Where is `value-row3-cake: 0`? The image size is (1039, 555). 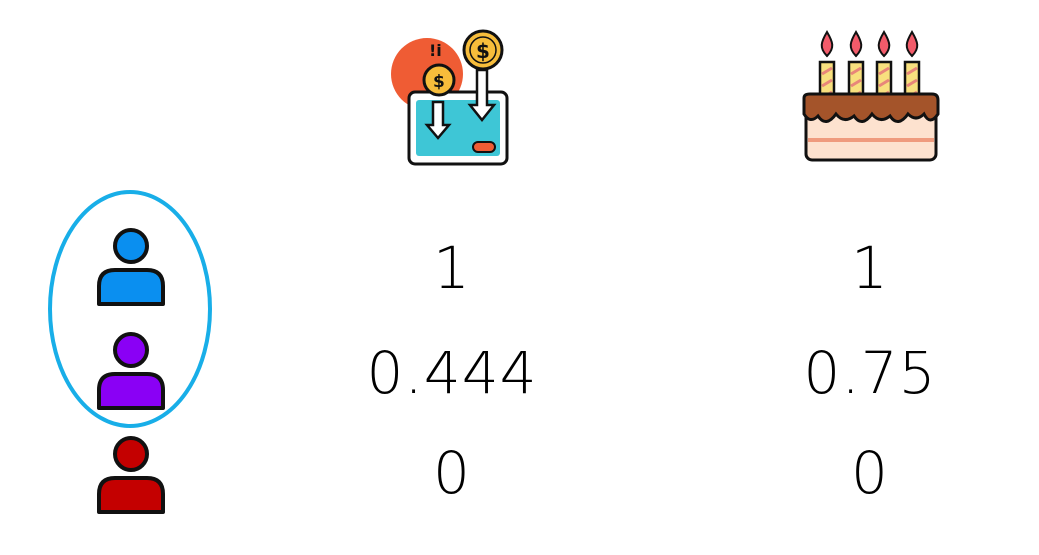
value-row3-cake: 0 is located at coordinates (870, 473).